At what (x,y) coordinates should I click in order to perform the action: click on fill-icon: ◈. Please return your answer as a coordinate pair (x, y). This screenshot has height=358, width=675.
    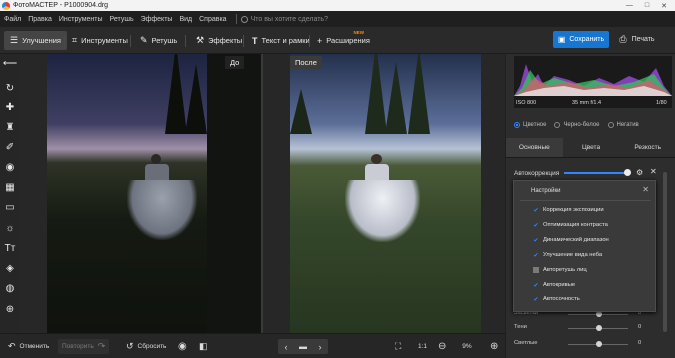
    Looking at the image, I should click on (10, 268).